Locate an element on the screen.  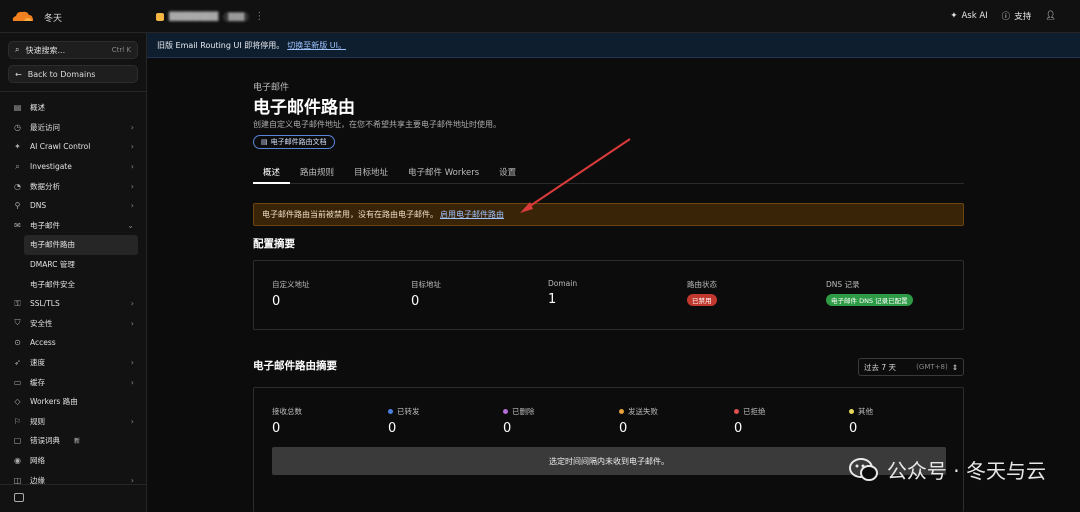
config-stat: 目标地址 0 is located at coordinates (426, 294).